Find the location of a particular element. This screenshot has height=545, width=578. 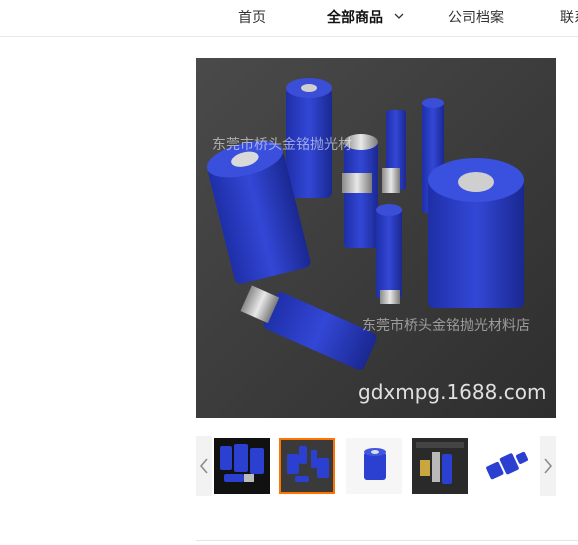

thumbnail-2-art is located at coordinates (307, 466).